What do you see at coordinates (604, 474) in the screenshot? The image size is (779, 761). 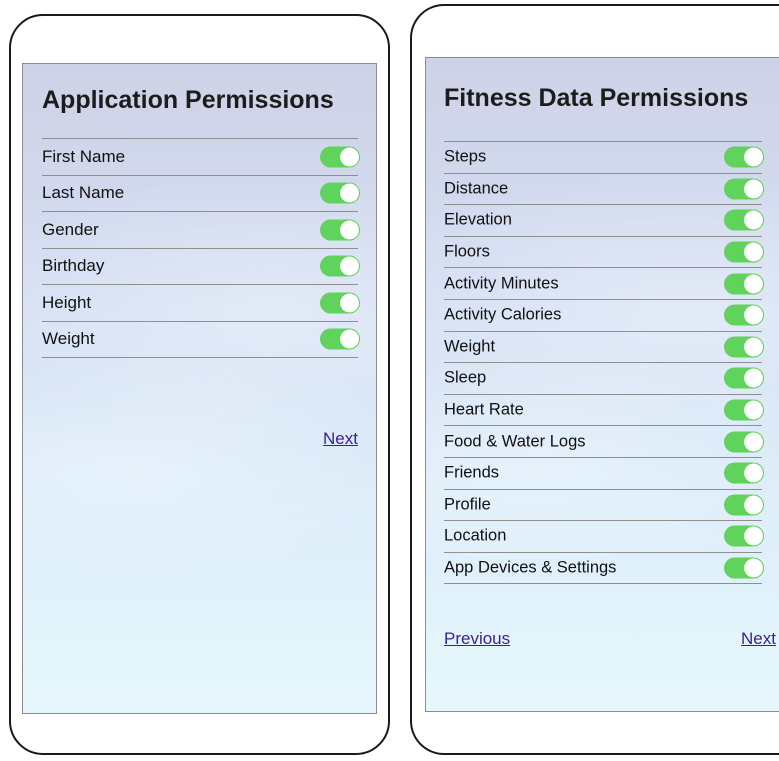 I see `permission-row-friends: Friends` at bounding box center [604, 474].